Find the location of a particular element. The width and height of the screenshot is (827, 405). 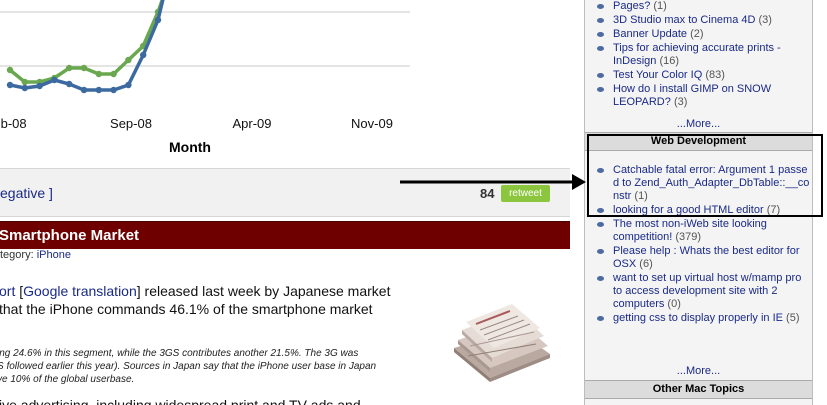

topic-link: getting css to display properly in IE is located at coordinates (698, 318).